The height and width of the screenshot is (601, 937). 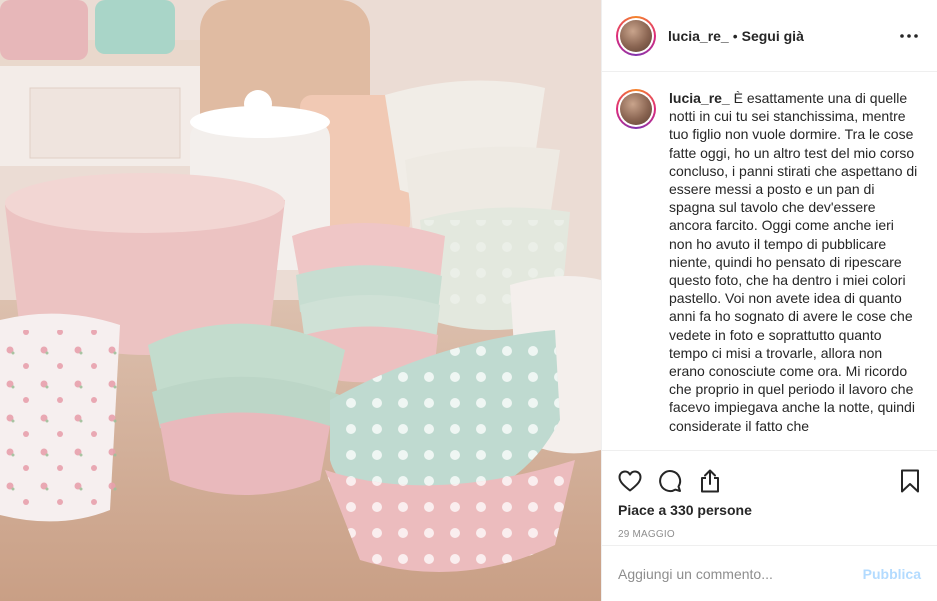 I want to click on heart-icon, so click(x=630, y=481).